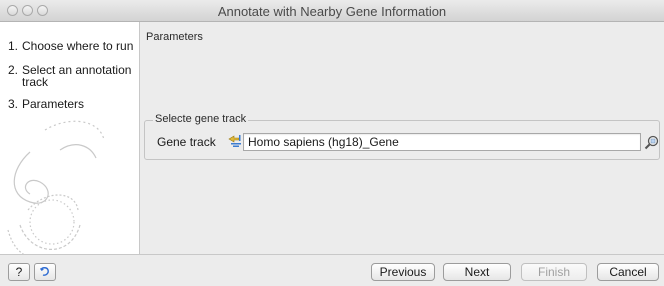  I want to click on step-choose-where-to-run: 1. Choose where to run, so click(70, 46).